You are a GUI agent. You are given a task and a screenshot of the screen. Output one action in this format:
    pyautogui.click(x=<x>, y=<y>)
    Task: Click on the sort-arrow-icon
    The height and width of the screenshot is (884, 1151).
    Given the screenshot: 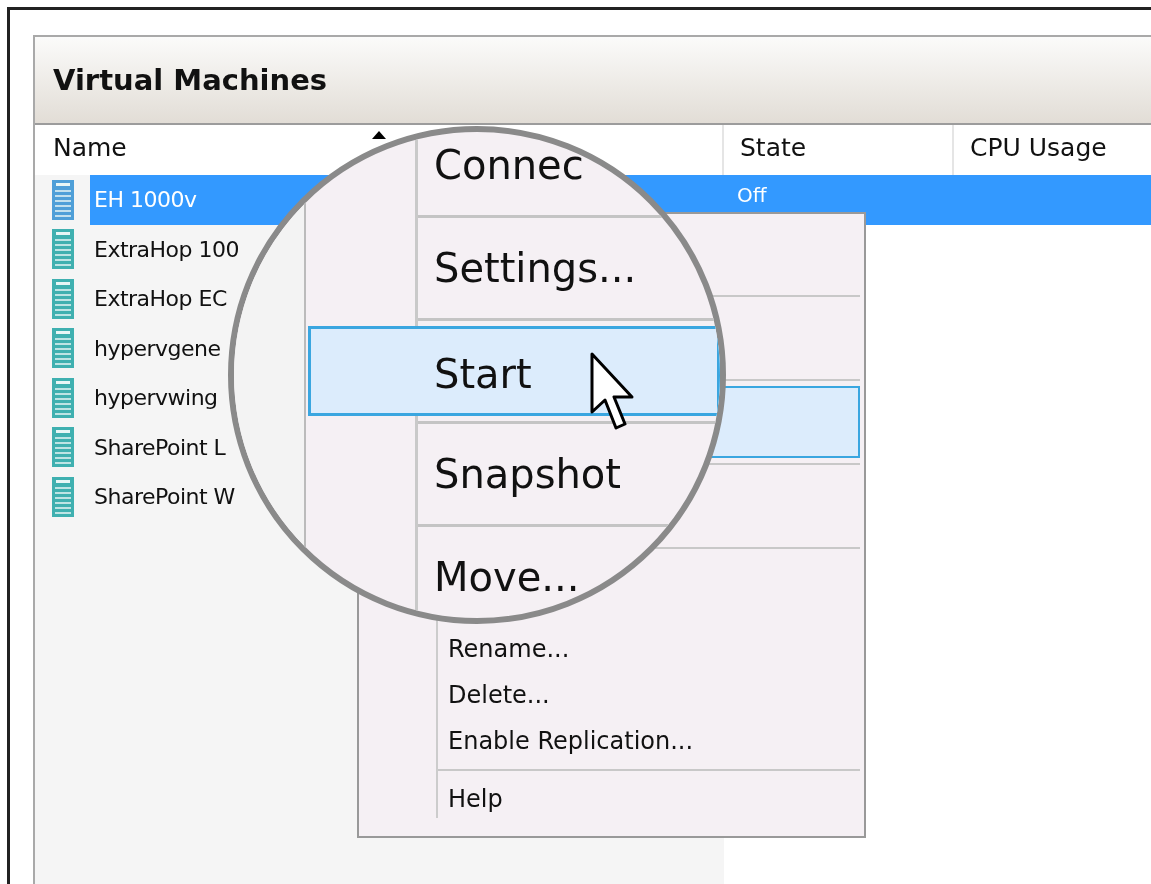 What is the action you would take?
    pyautogui.click(x=378, y=135)
    